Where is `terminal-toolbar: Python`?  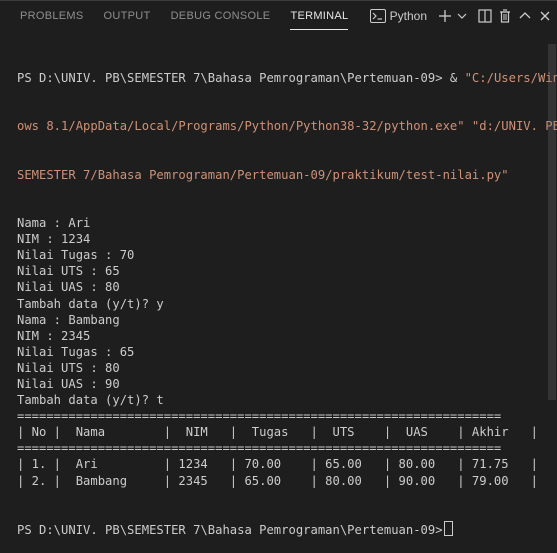
terminal-toolbar: Python is located at coordinates (463, 16).